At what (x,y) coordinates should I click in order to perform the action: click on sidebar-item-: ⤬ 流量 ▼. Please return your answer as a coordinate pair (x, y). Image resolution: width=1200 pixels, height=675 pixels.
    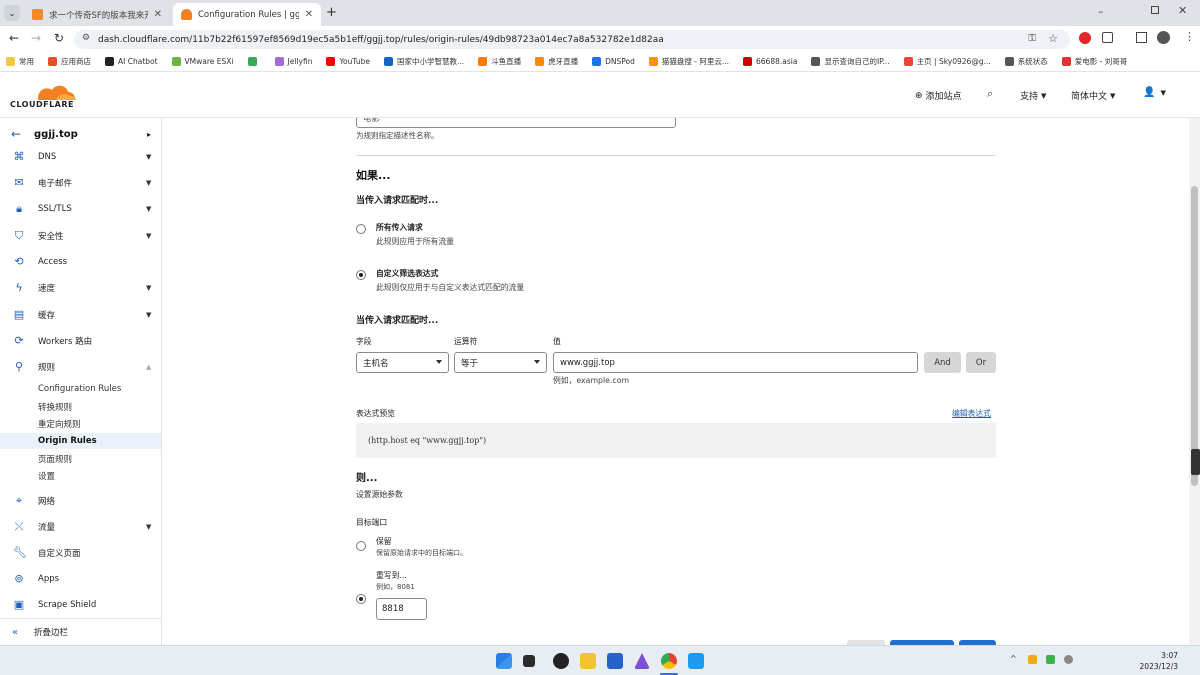
    Looking at the image, I should click on (80, 527).